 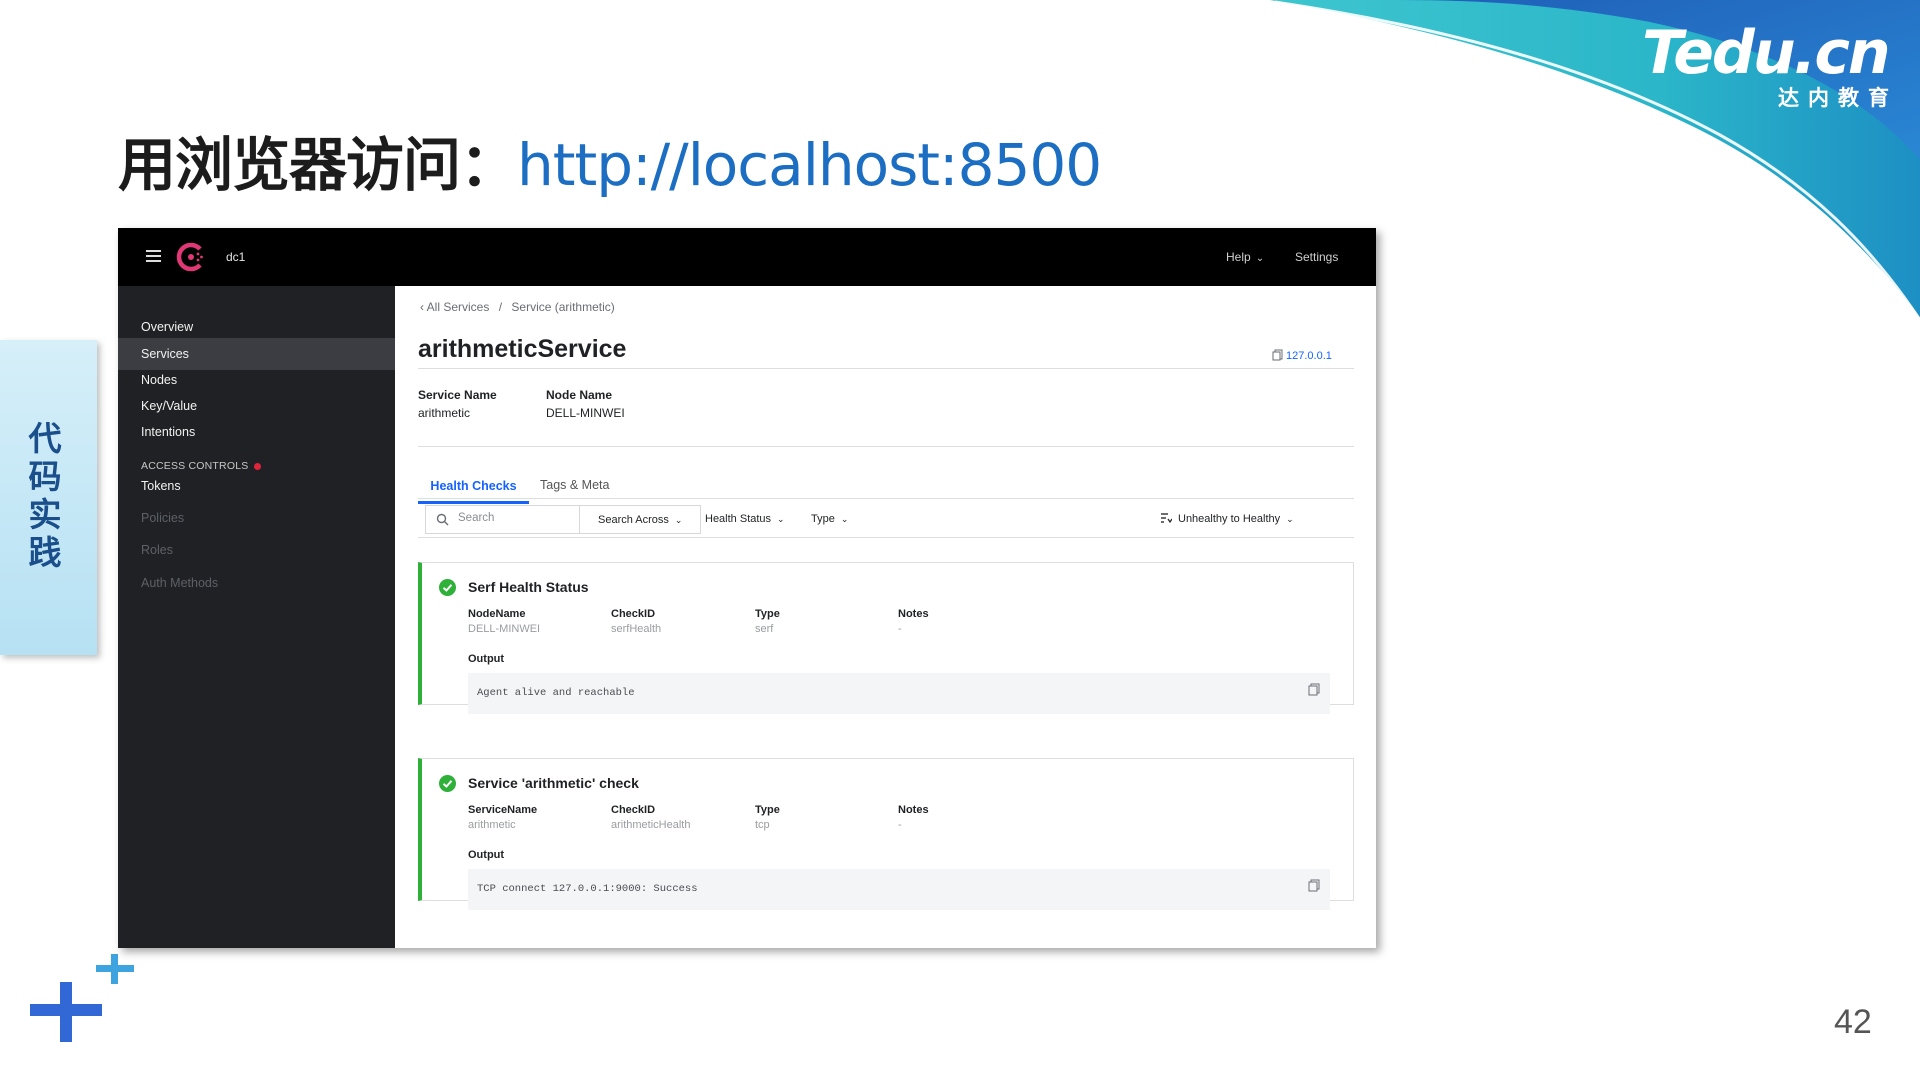 What do you see at coordinates (747, 257) in the screenshot?
I see `top-navbar: dc1 Help ⌄ Settings` at bounding box center [747, 257].